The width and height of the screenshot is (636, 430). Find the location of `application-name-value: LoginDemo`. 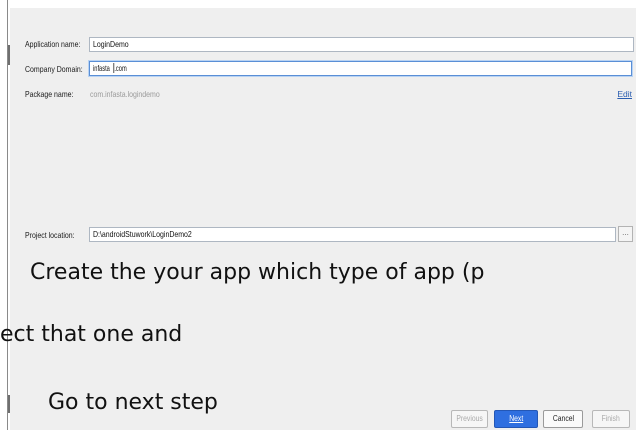

application-name-value: LoginDemo is located at coordinates (111, 44).